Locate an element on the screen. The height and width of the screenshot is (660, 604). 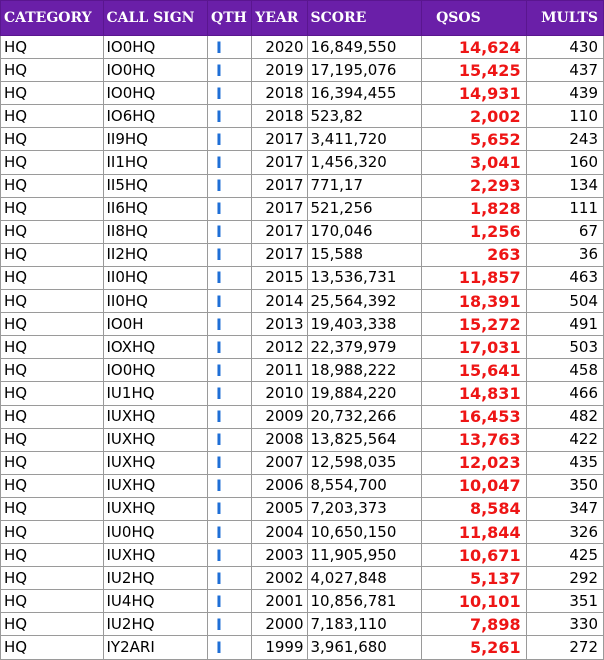
cell-mults: 437 is located at coordinates (564, 70).